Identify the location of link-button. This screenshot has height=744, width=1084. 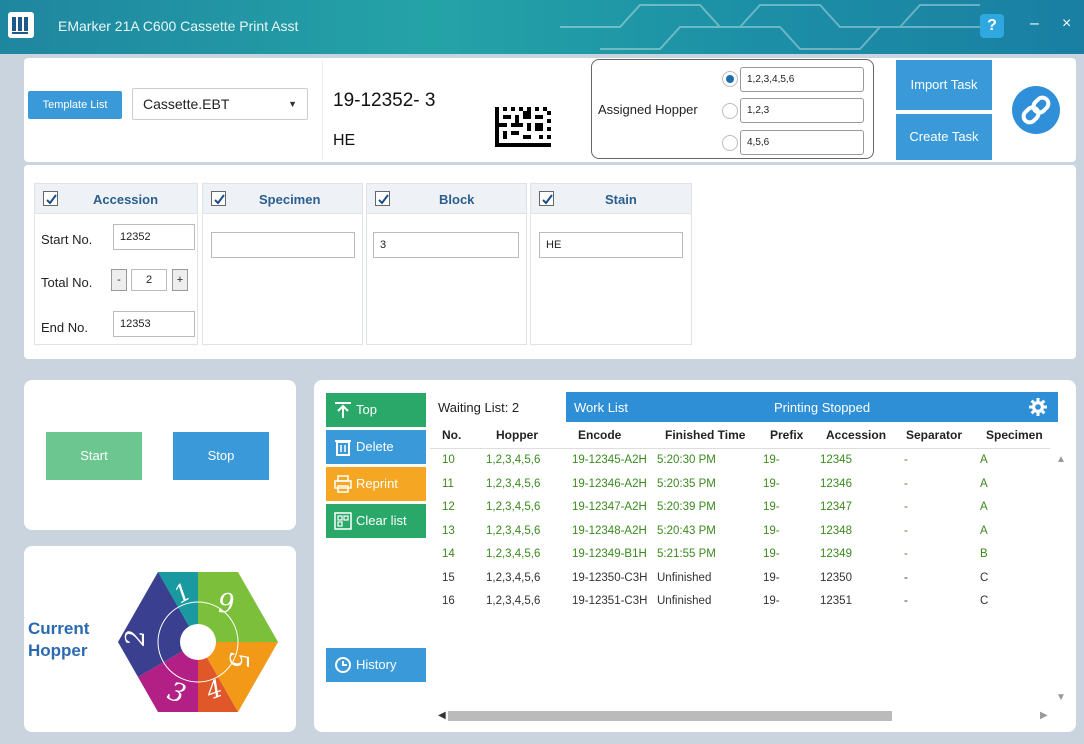
(1036, 110).